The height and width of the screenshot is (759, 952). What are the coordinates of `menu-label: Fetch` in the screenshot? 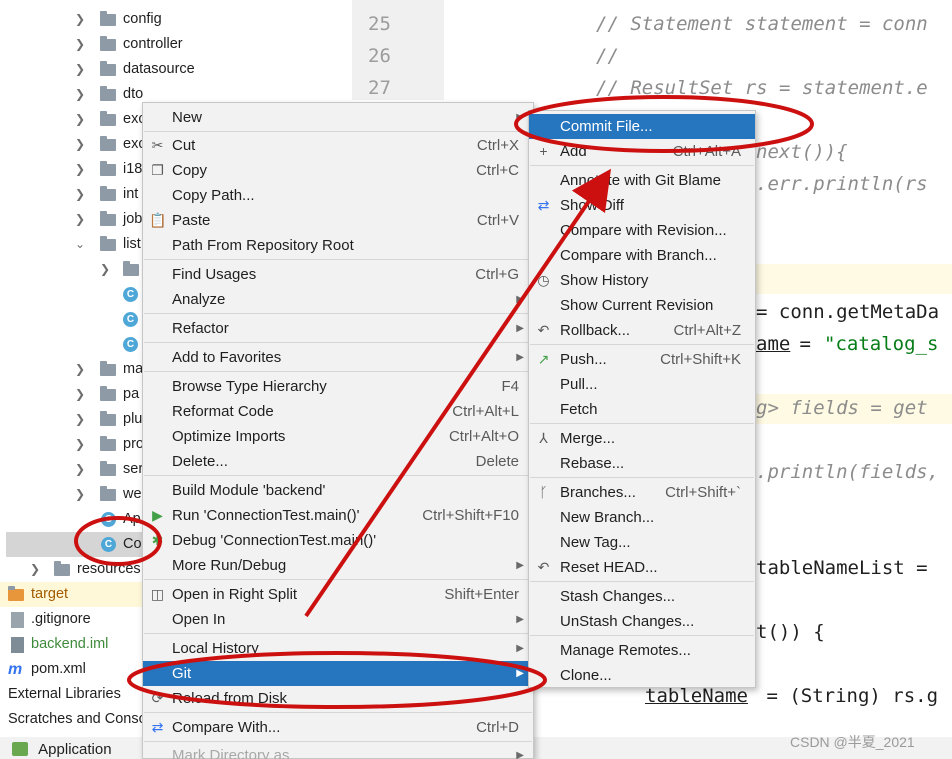 It's located at (579, 409).